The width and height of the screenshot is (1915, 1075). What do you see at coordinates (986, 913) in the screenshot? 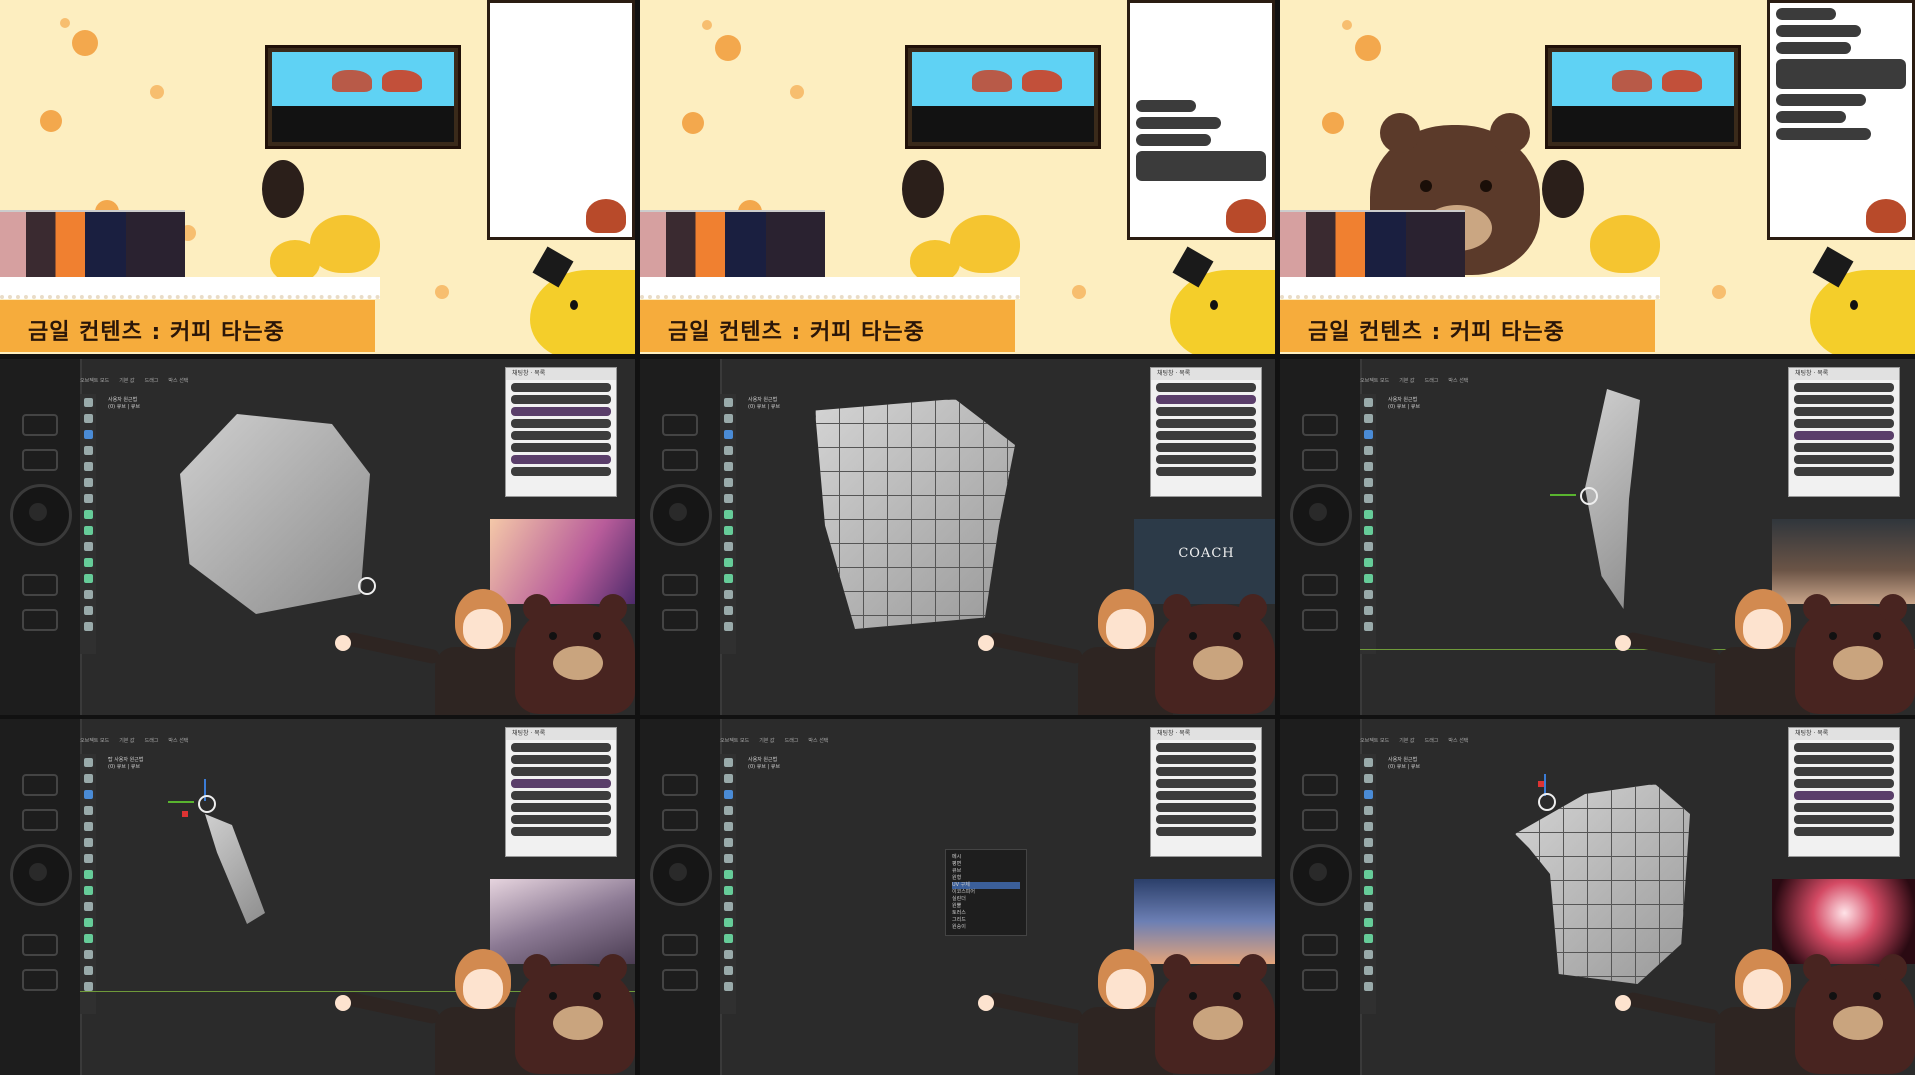
I see `menu-item-torus: 토러스` at bounding box center [986, 913].